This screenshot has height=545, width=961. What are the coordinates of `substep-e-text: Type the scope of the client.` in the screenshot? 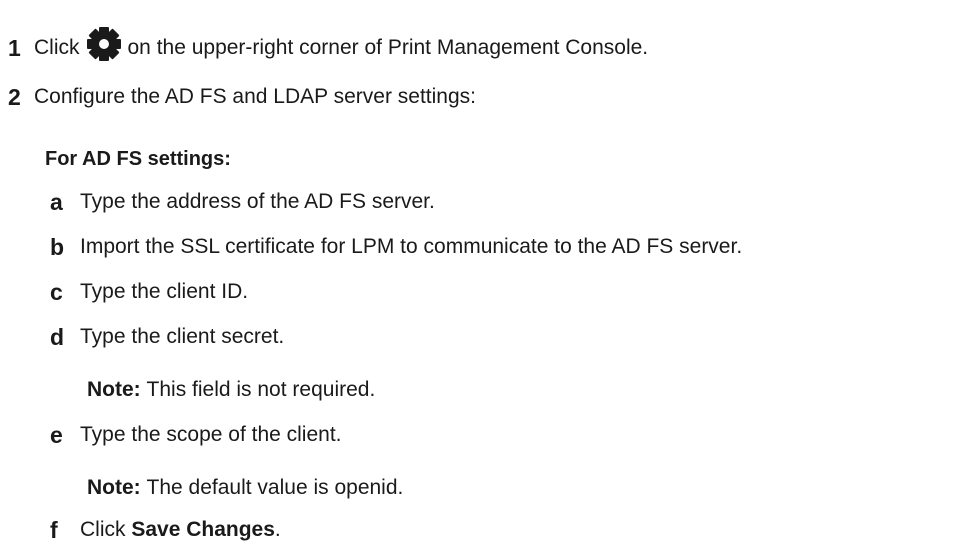 It's located at (211, 434).